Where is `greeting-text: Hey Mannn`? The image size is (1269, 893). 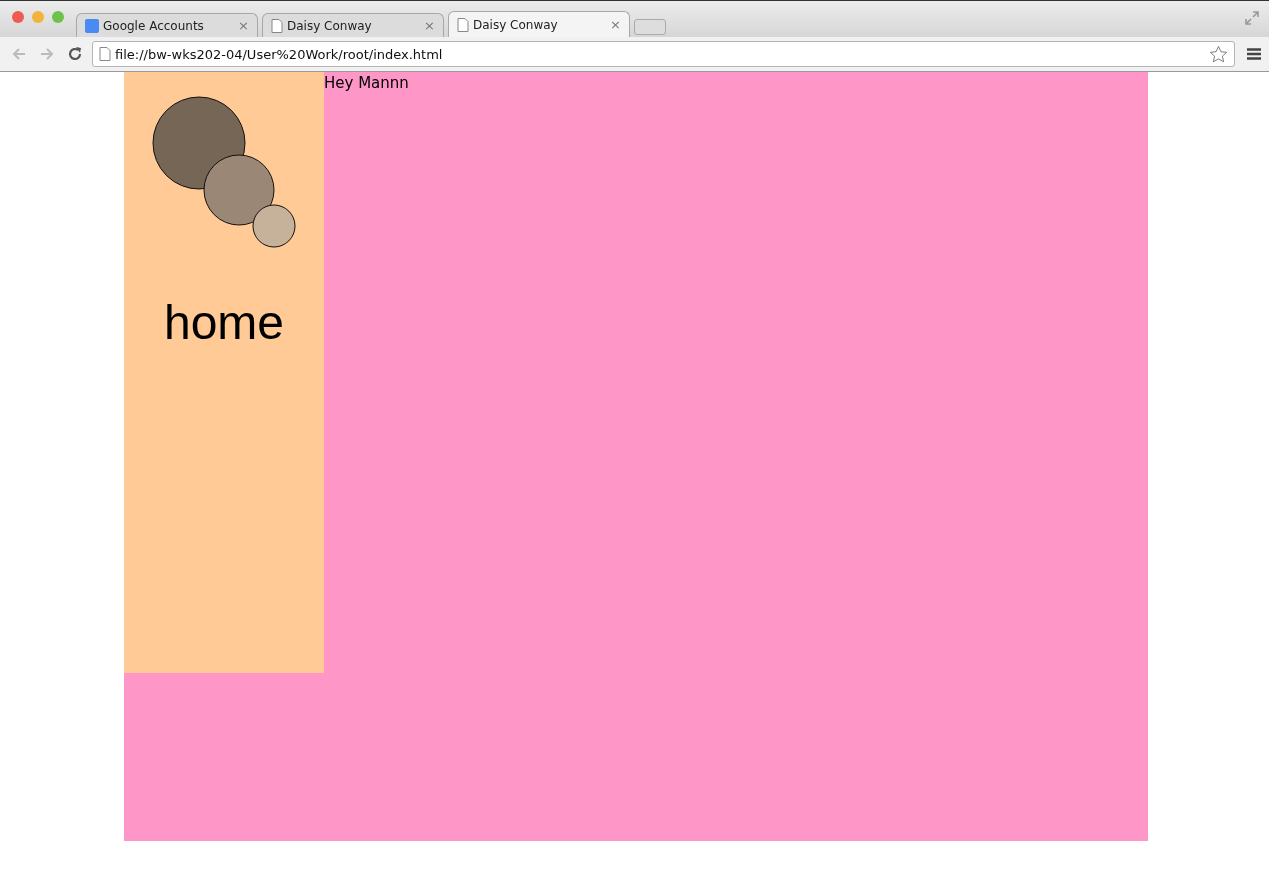
greeting-text: Hey Mannn is located at coordinates (366, 83).